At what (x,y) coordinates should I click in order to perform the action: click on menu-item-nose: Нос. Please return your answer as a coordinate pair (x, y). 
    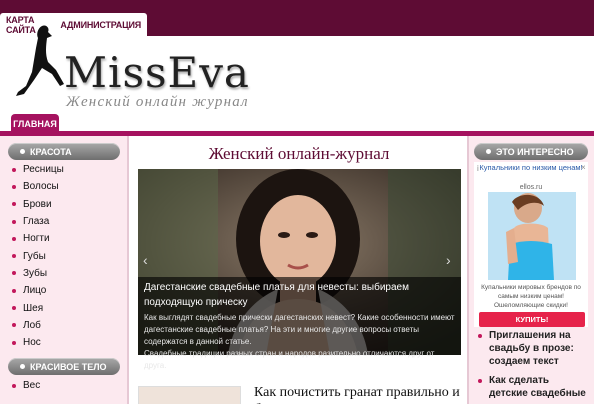
    Looking at the image, I should click on (38, 342).